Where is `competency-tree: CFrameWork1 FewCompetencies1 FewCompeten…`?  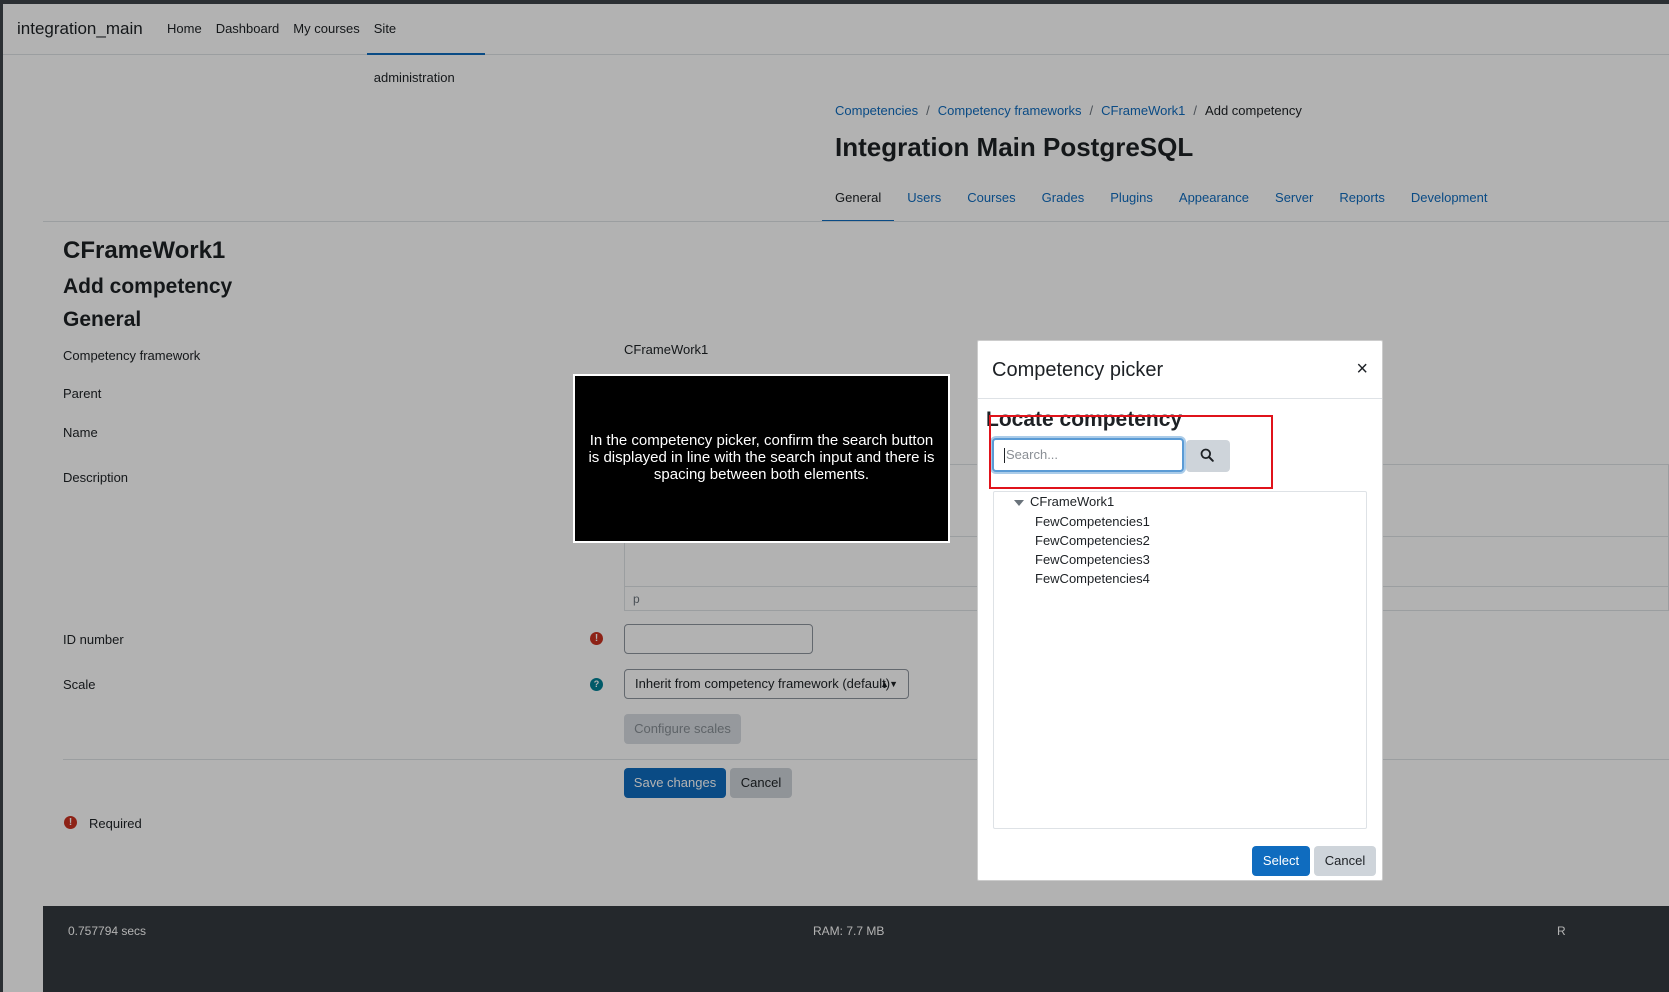
competency-tree: CFrameWork1 FewCompetencies1 FewCompeten… is located at coordinates (1180, 660).